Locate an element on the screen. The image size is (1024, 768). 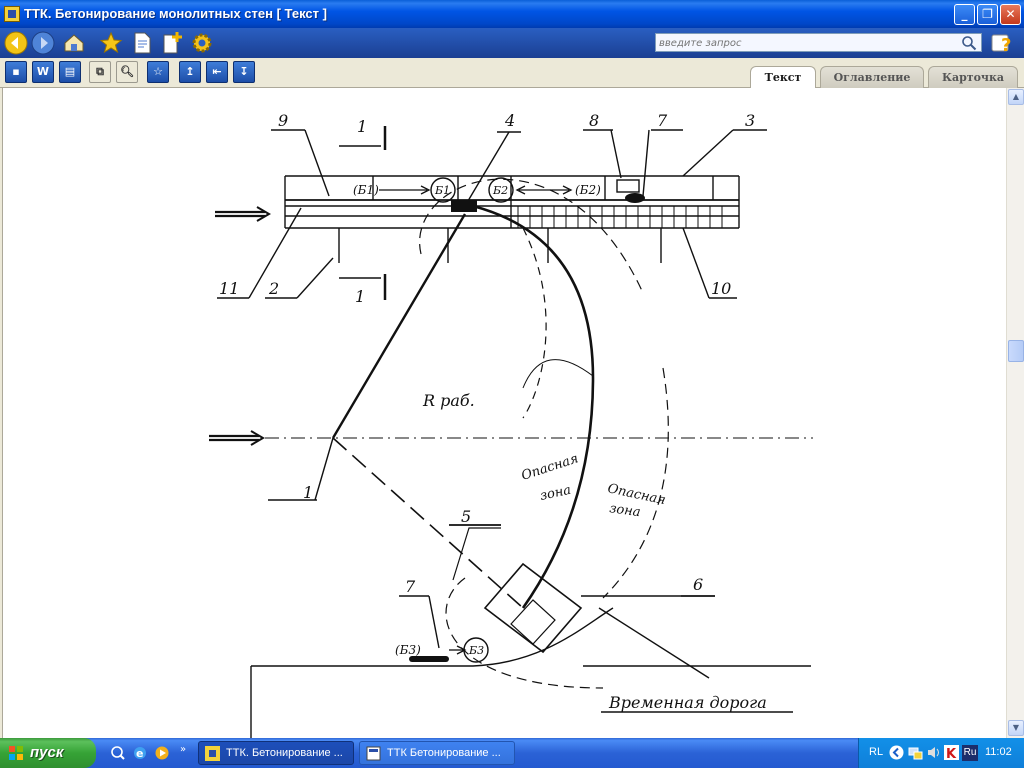
star-icon is located at coordinates (111, 43).